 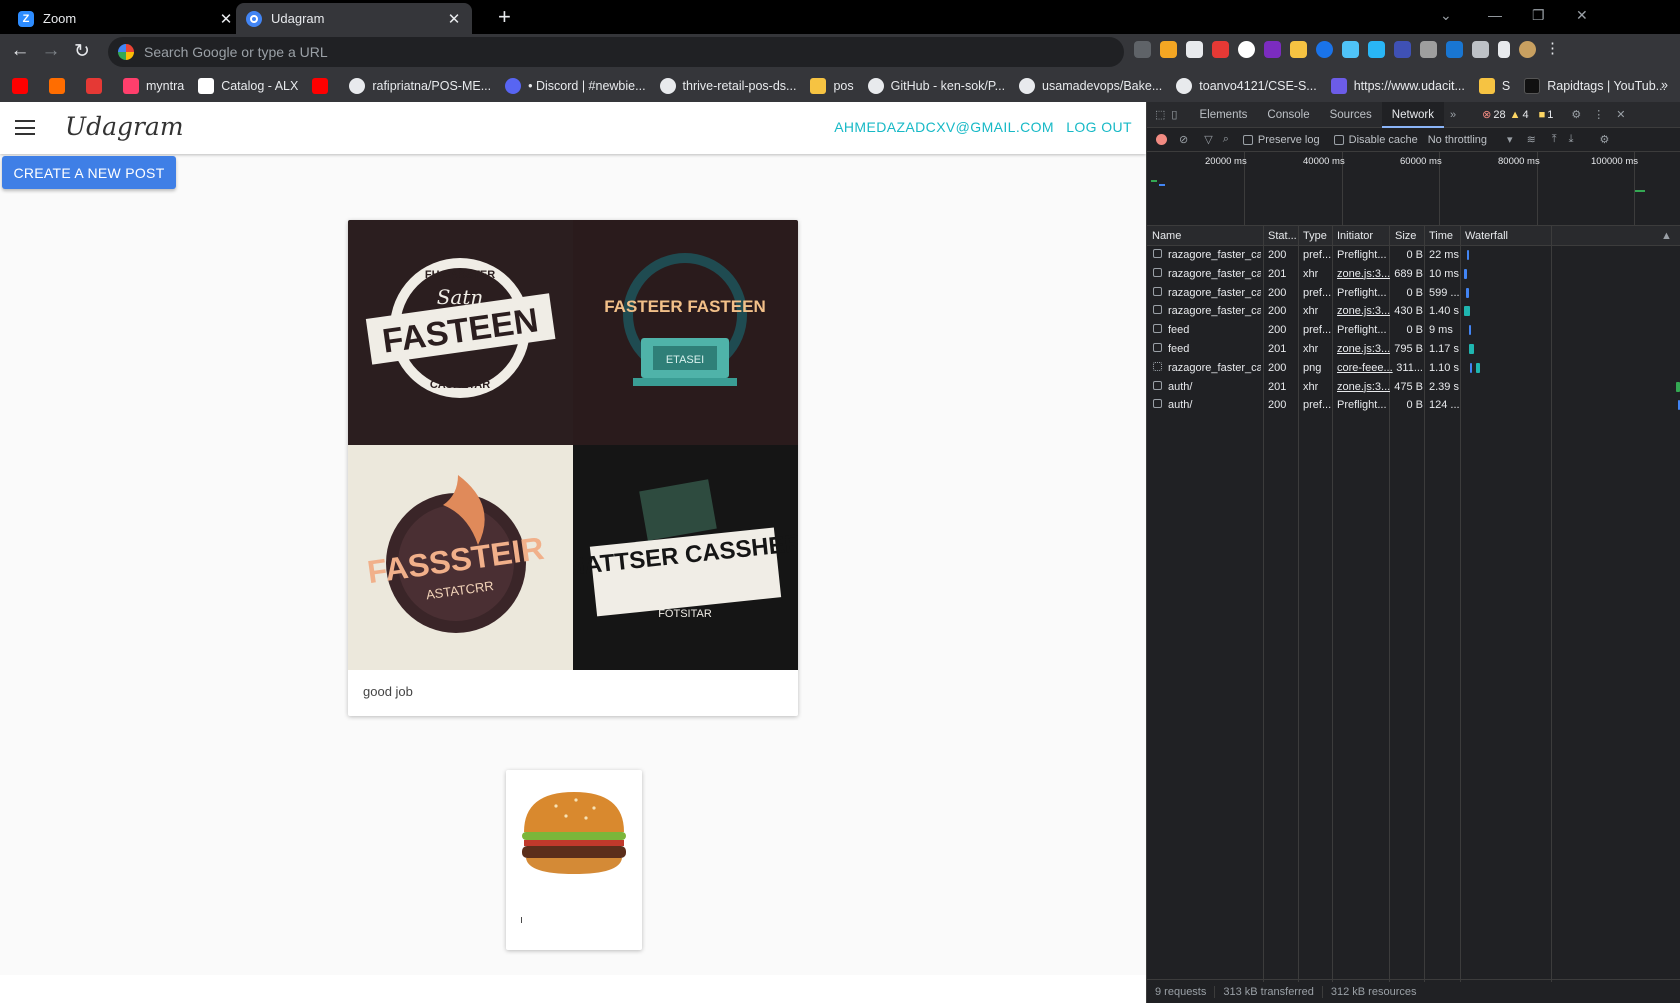 What do you see at coordinates (1402, 49) in the screenshot?
I see `wave-extension-icon` at bounding box center [1402, 49].